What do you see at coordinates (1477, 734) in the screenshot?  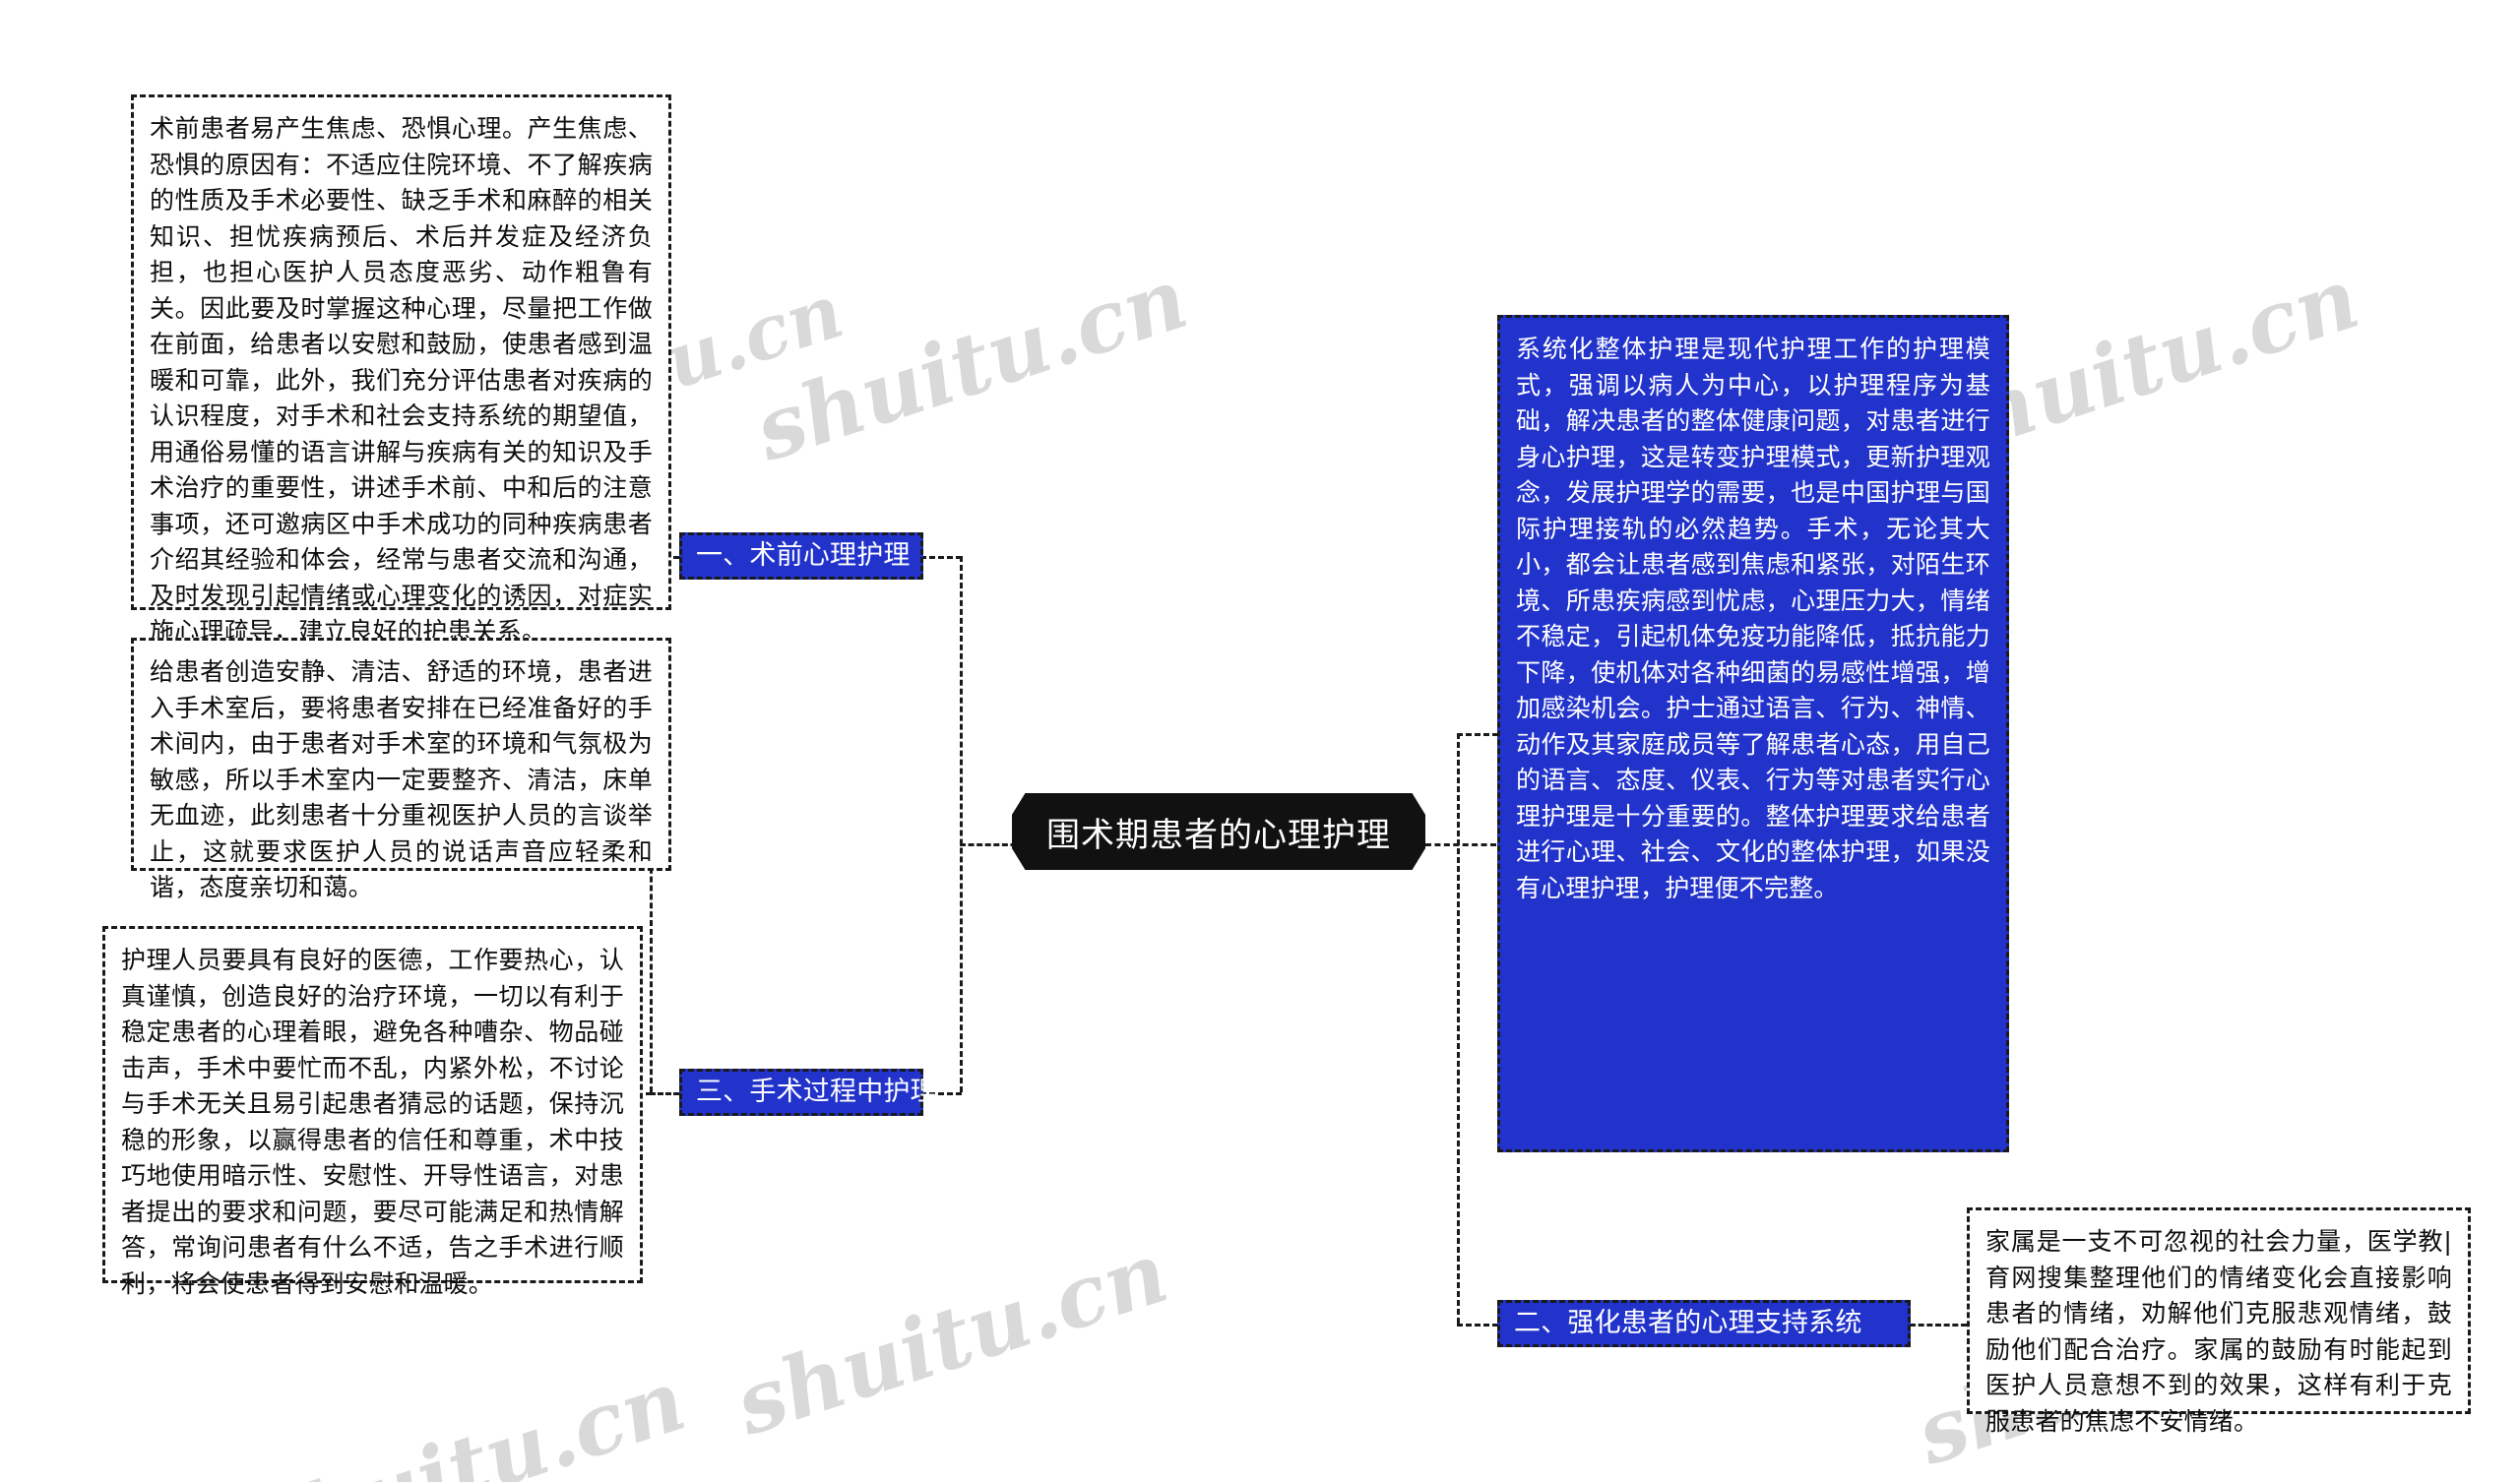 I see `connector-overview-top-stub` at bounding box center [1477, 734].